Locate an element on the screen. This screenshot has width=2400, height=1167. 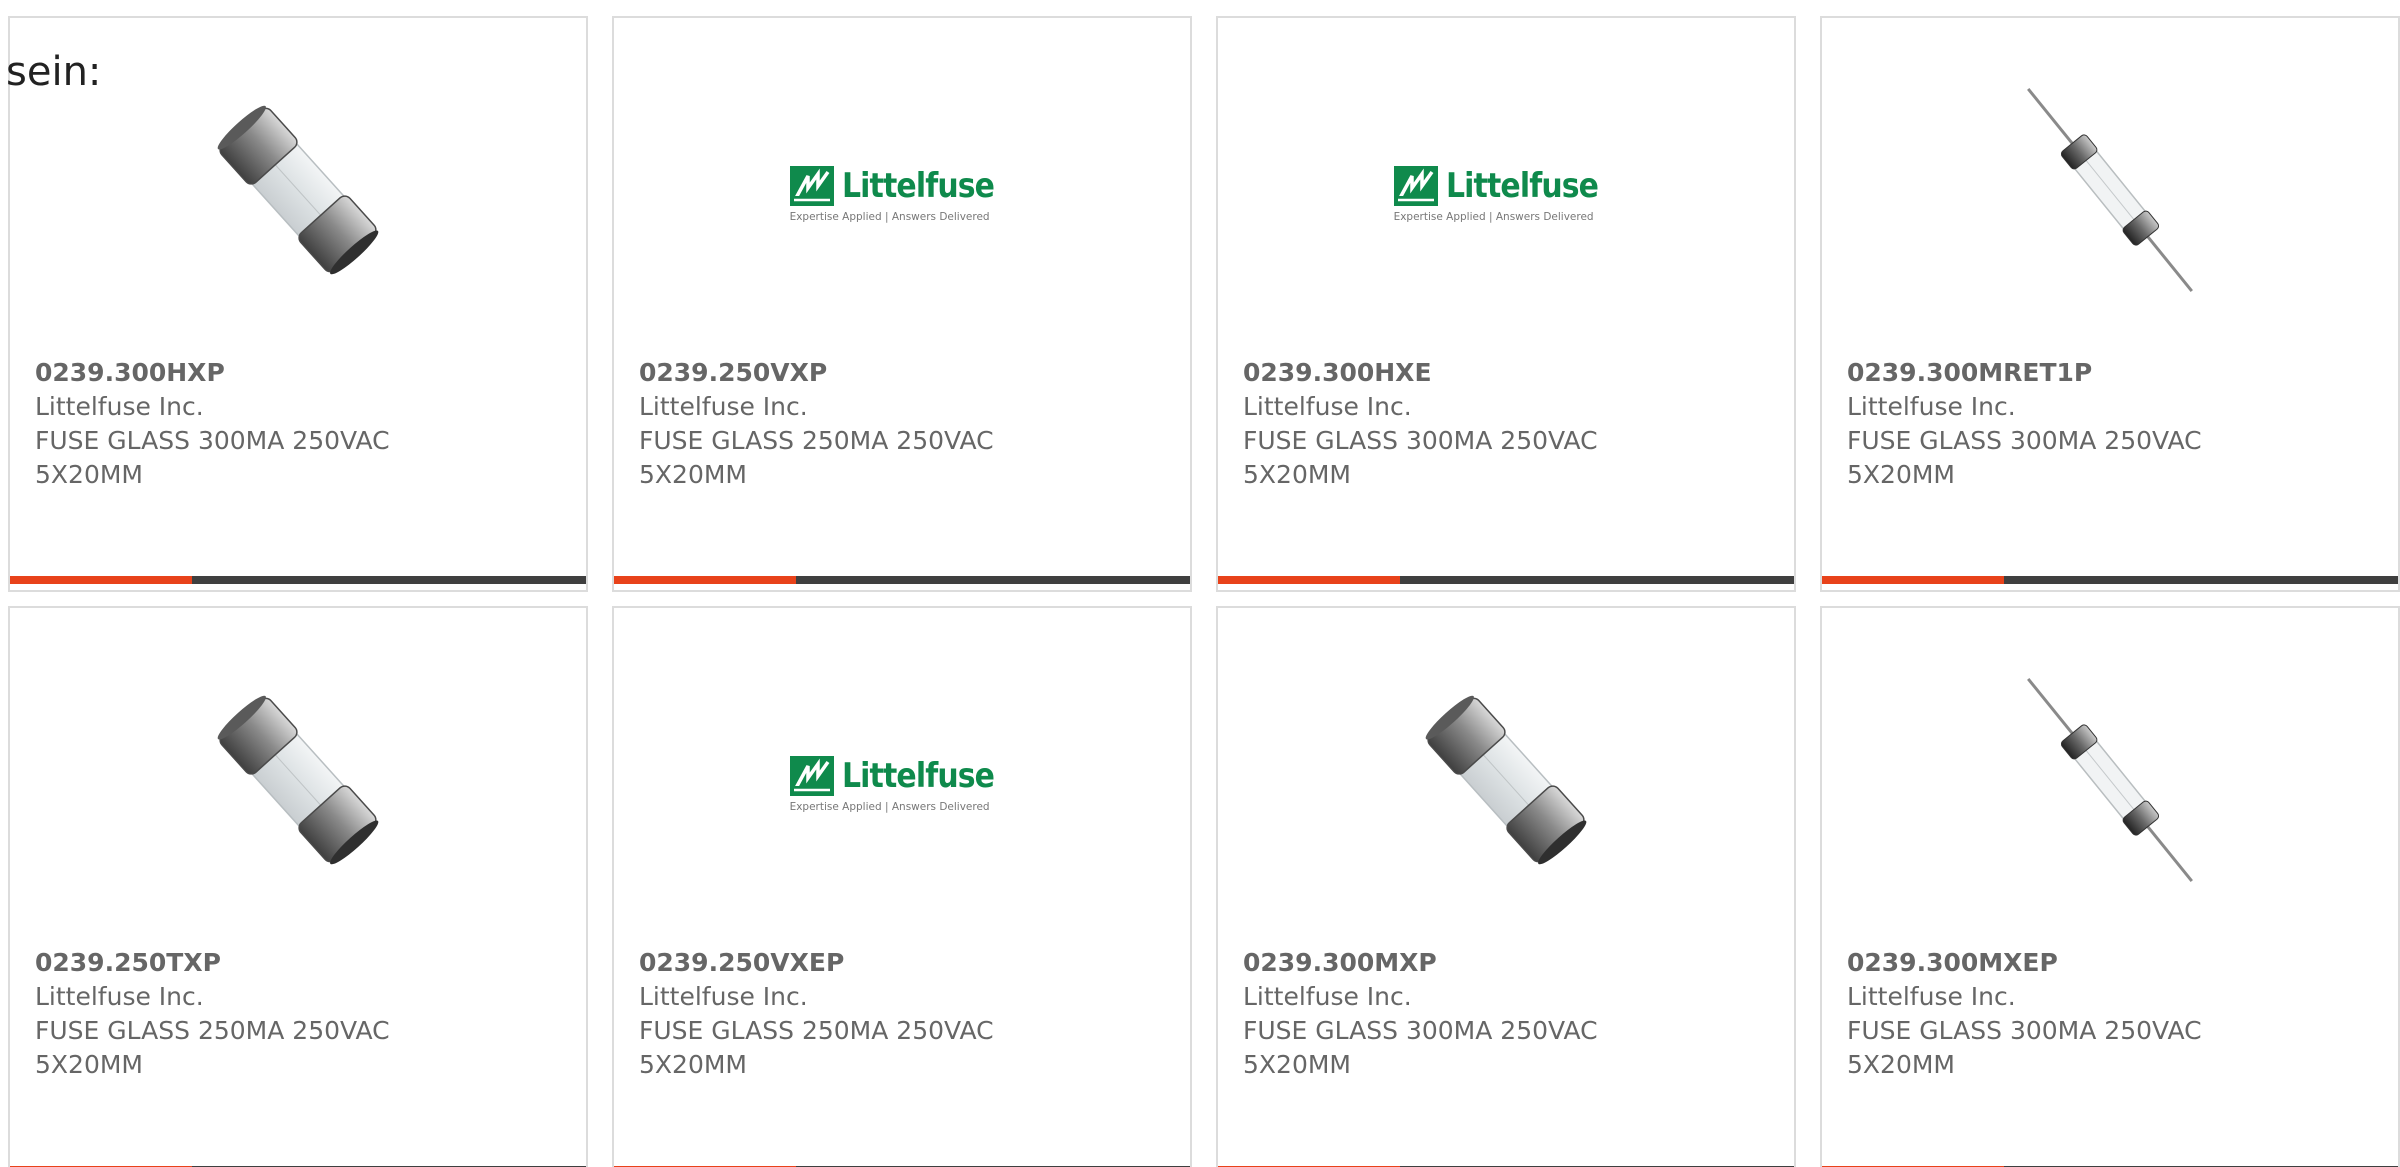
part-number: 0239.300MXEP is located at coordinates (2112, 963).